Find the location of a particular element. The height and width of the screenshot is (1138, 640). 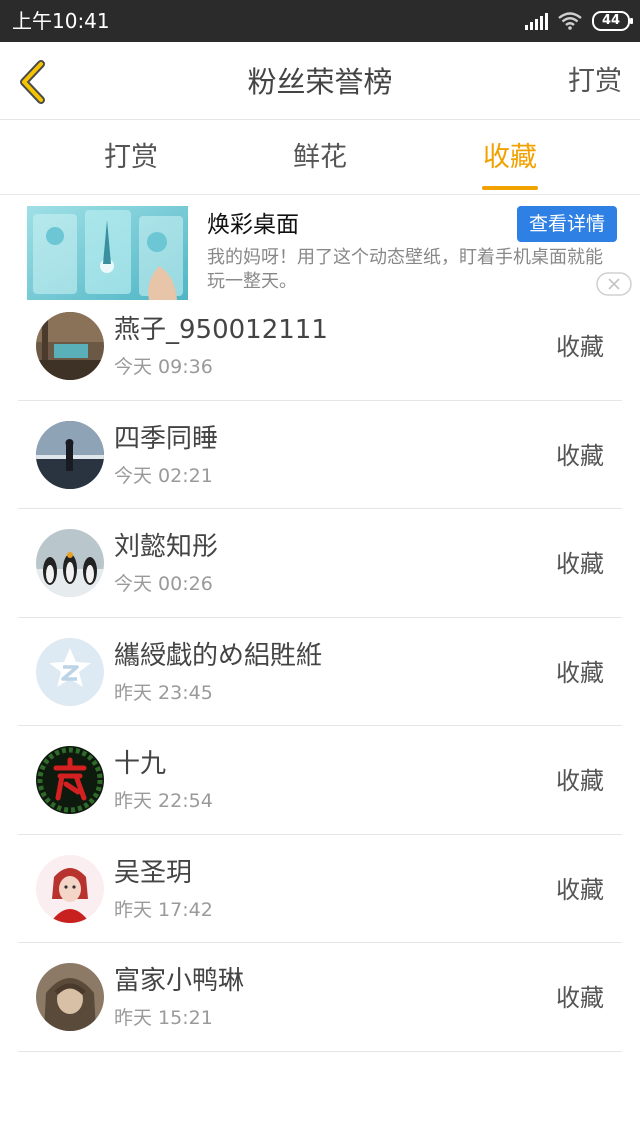

status-time: 上午10:41 is located at coordinates (61, 21).